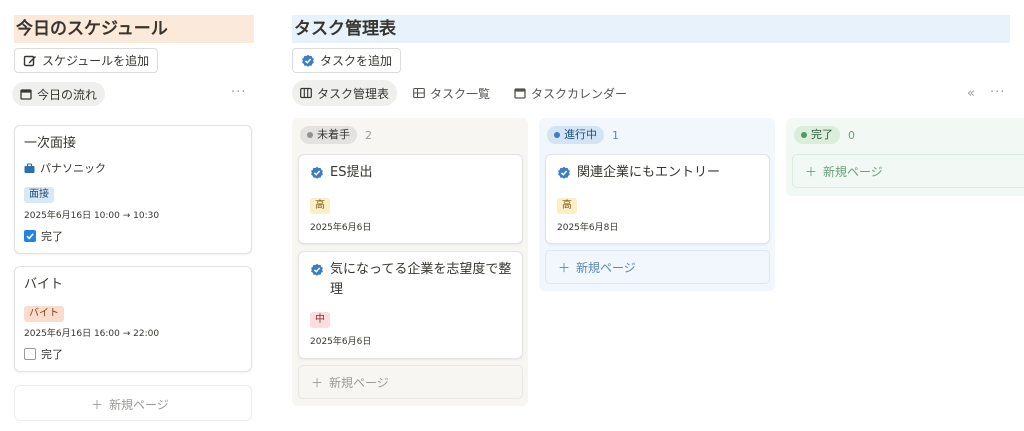 The height and width of the screenshot is (431, 1024). I want to click on new-page-content: ＋ 新規ページ, so click(130, 404).